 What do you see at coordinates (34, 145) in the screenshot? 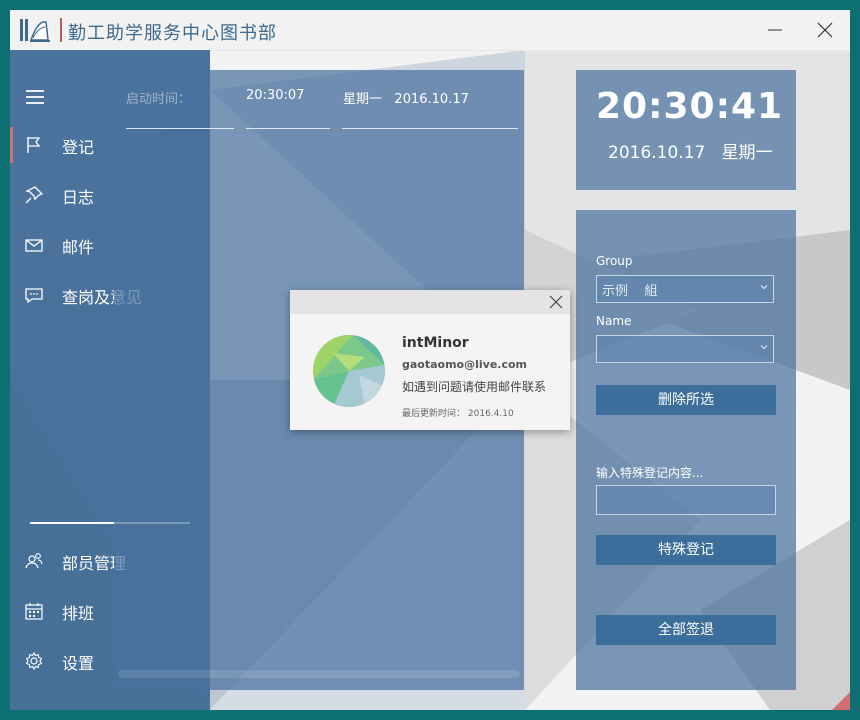
I see `flag-icon` at bounding box center [34, 145].